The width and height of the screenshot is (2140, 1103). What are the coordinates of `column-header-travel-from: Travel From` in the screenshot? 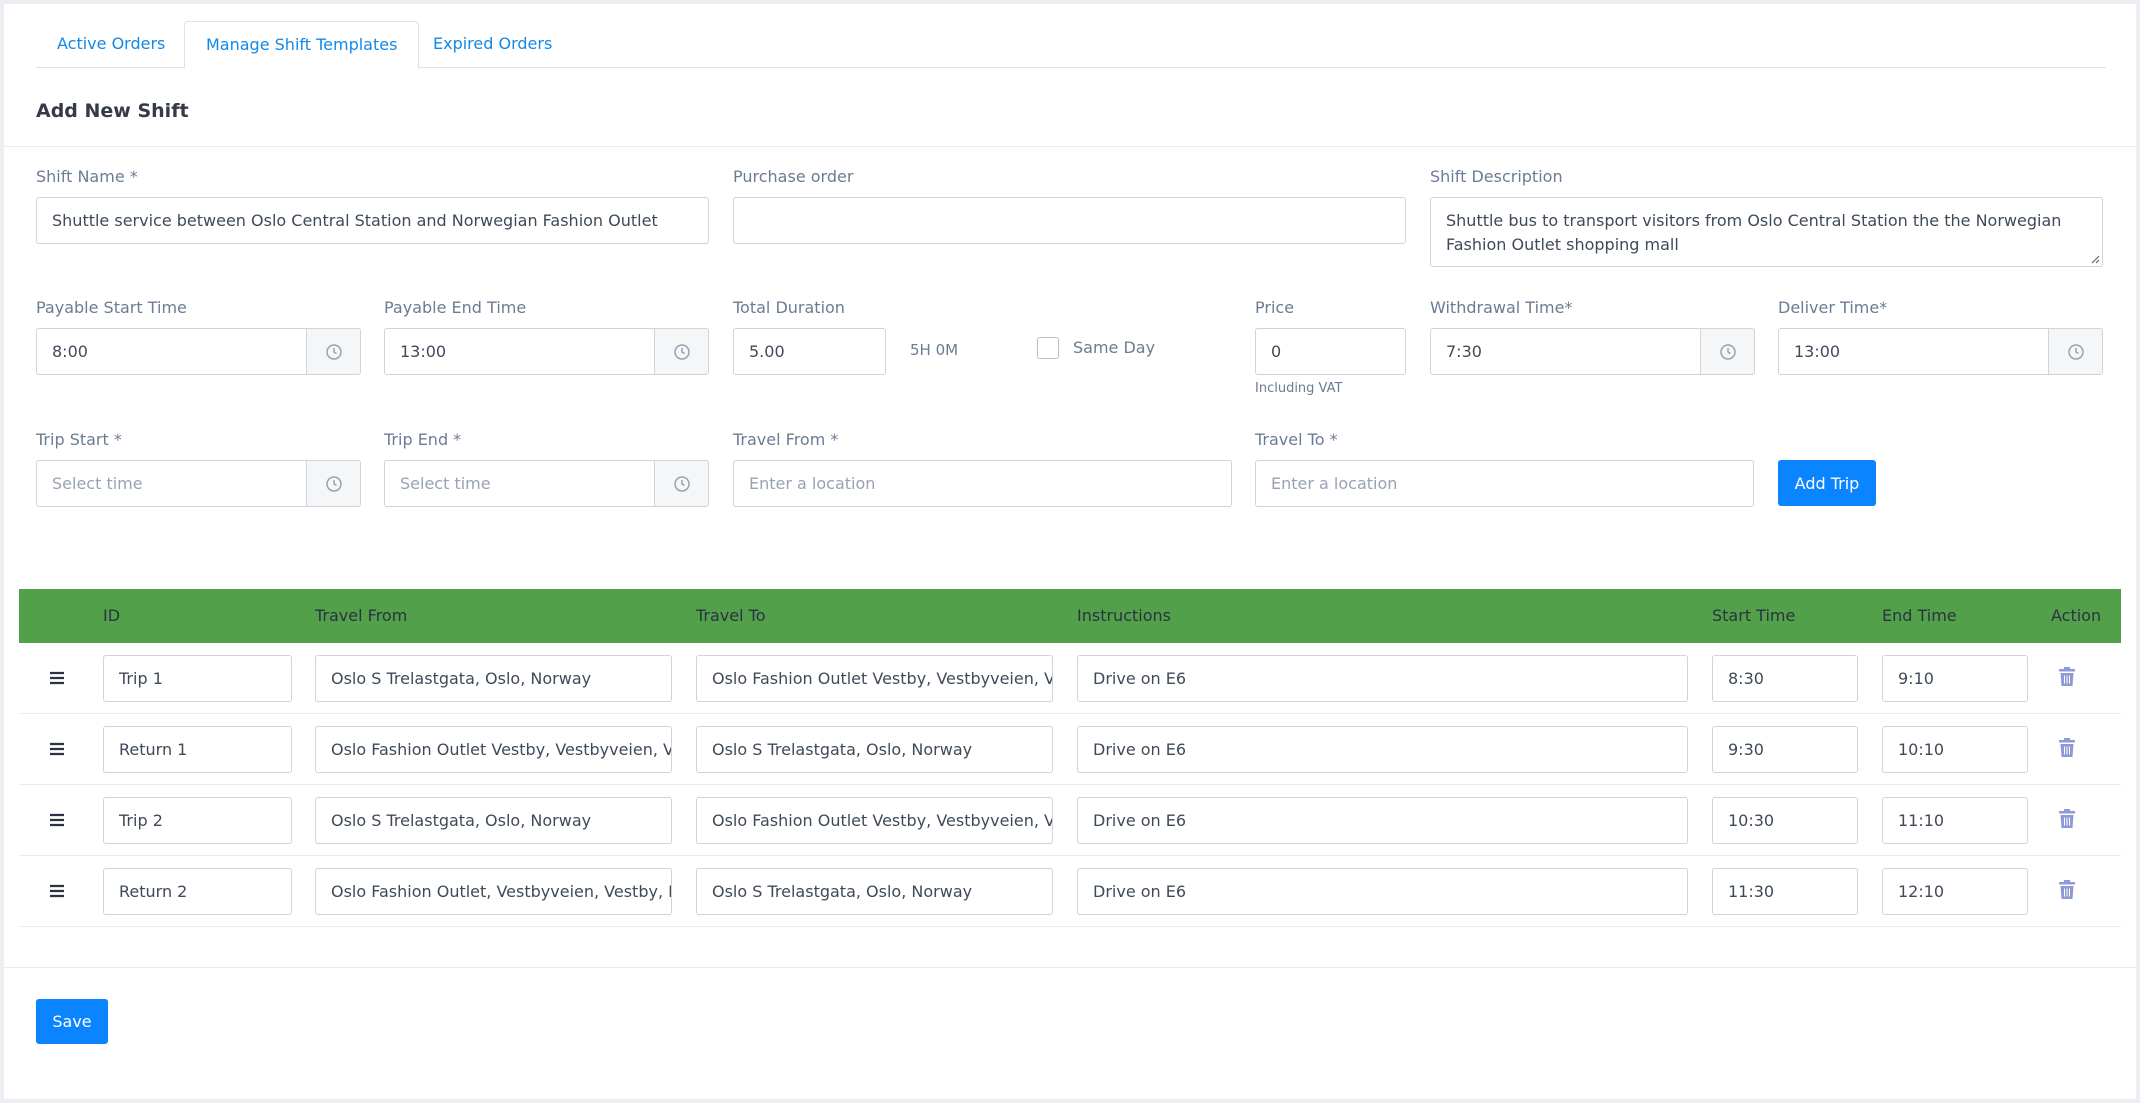 It's located at (361, 615).